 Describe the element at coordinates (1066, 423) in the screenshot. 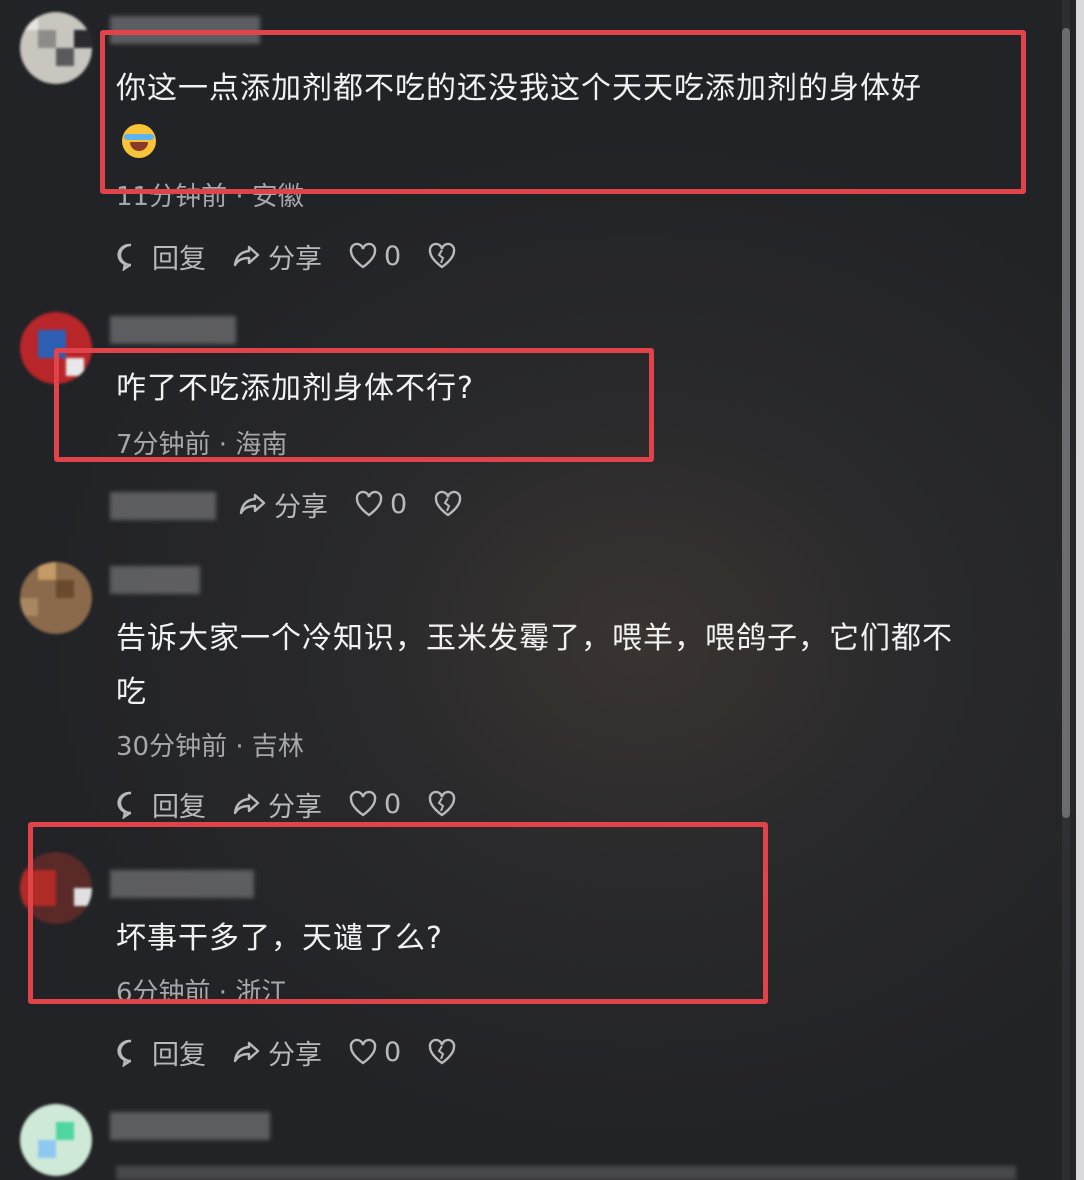

I see `scrollbar-thumb` at that location.